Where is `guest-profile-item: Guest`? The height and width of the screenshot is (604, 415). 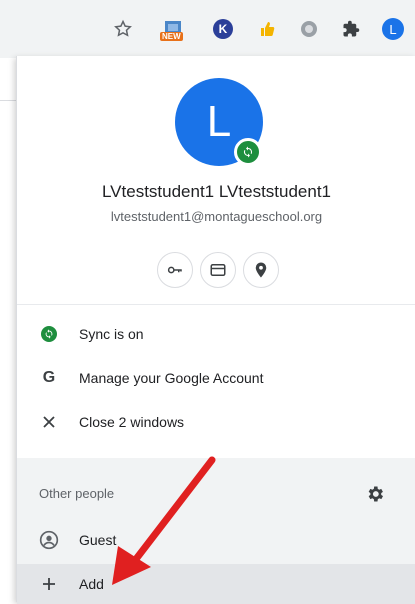
guest-profile-item: Guest is located at coordinates (216, 540).